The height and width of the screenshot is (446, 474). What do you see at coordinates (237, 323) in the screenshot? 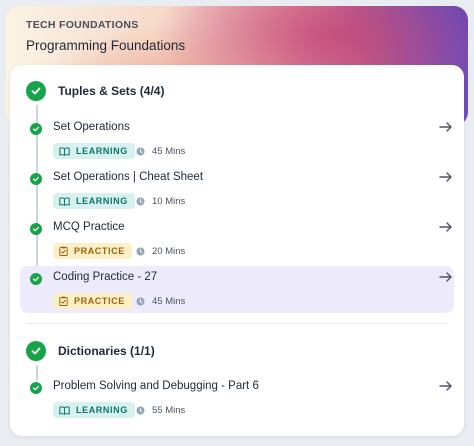
I see `section-divider` at bounding box center [237, 323].